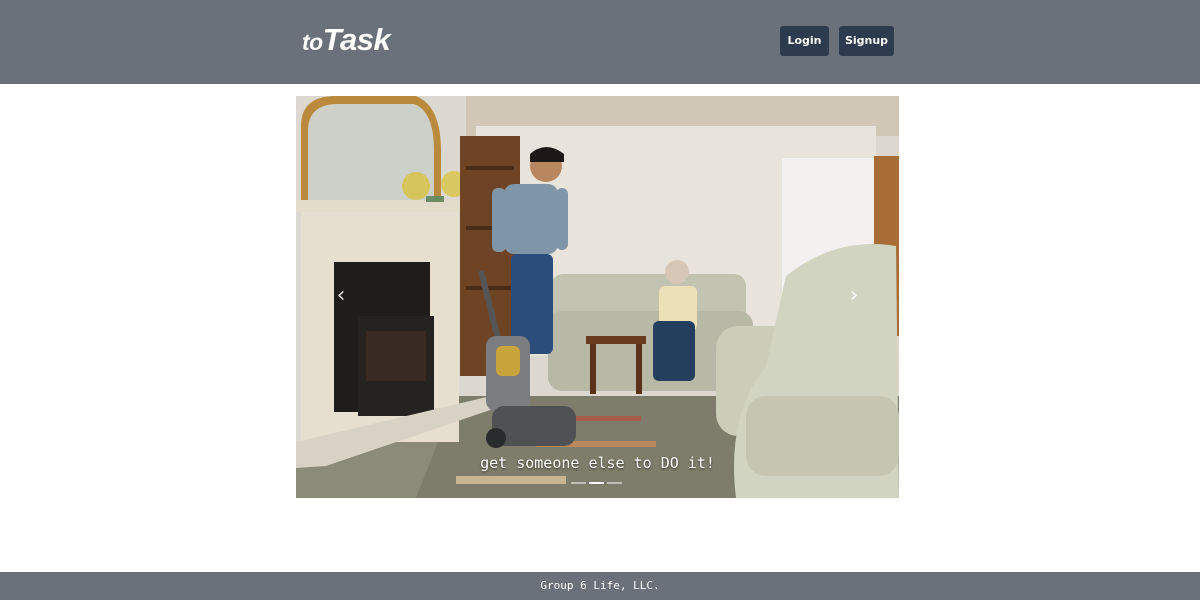 Image resolution: width=1200 pixels, height=600 pixels. What do you see at coordinates (597, 463) in the screenshot?
I see `carousel-caption: get someone else to DO it!` at bounding box center [597, 463].